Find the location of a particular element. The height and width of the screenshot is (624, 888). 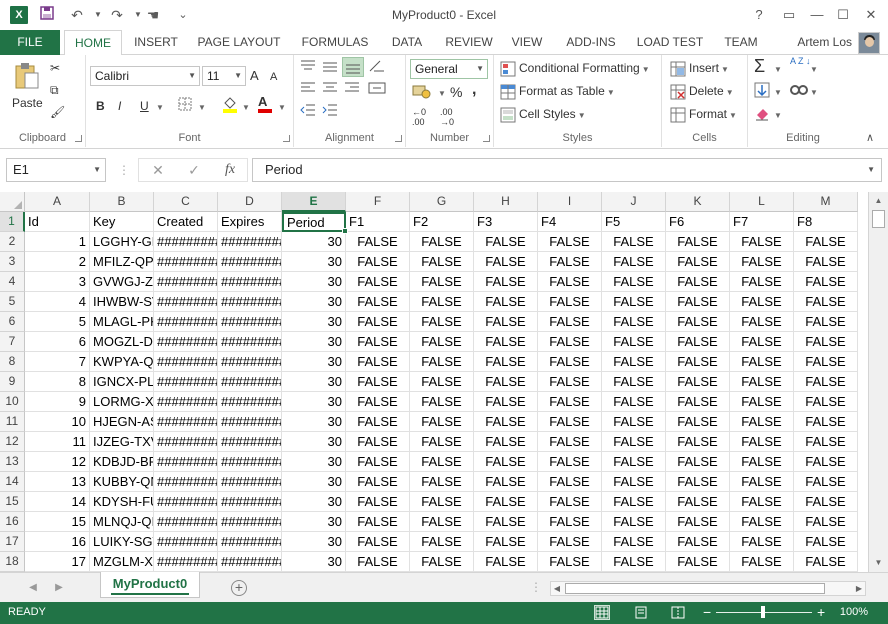

table-cell: KUBBY-QN is located at coordinates (122, 482).